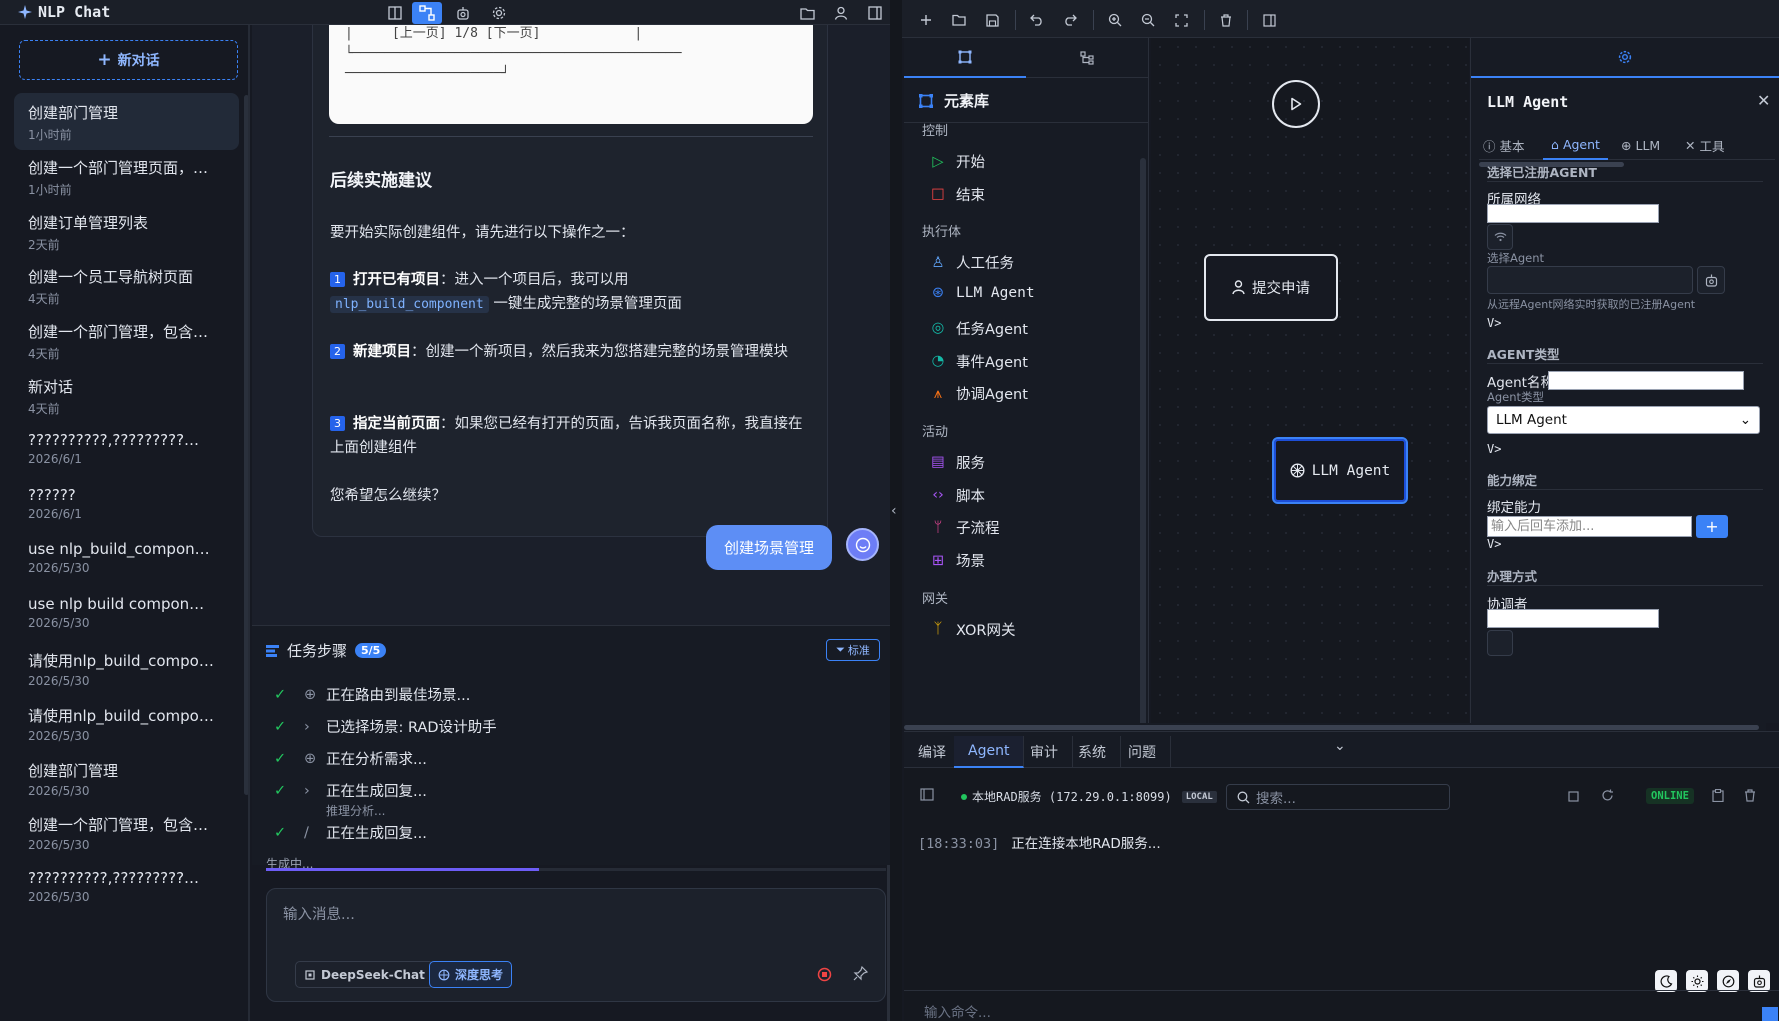  What do you see at coordinates (126, 176) in the screenshot?
I see `list-item: 创建一个部门管理页面，… 1小时前` at bounding box center [126, 176].